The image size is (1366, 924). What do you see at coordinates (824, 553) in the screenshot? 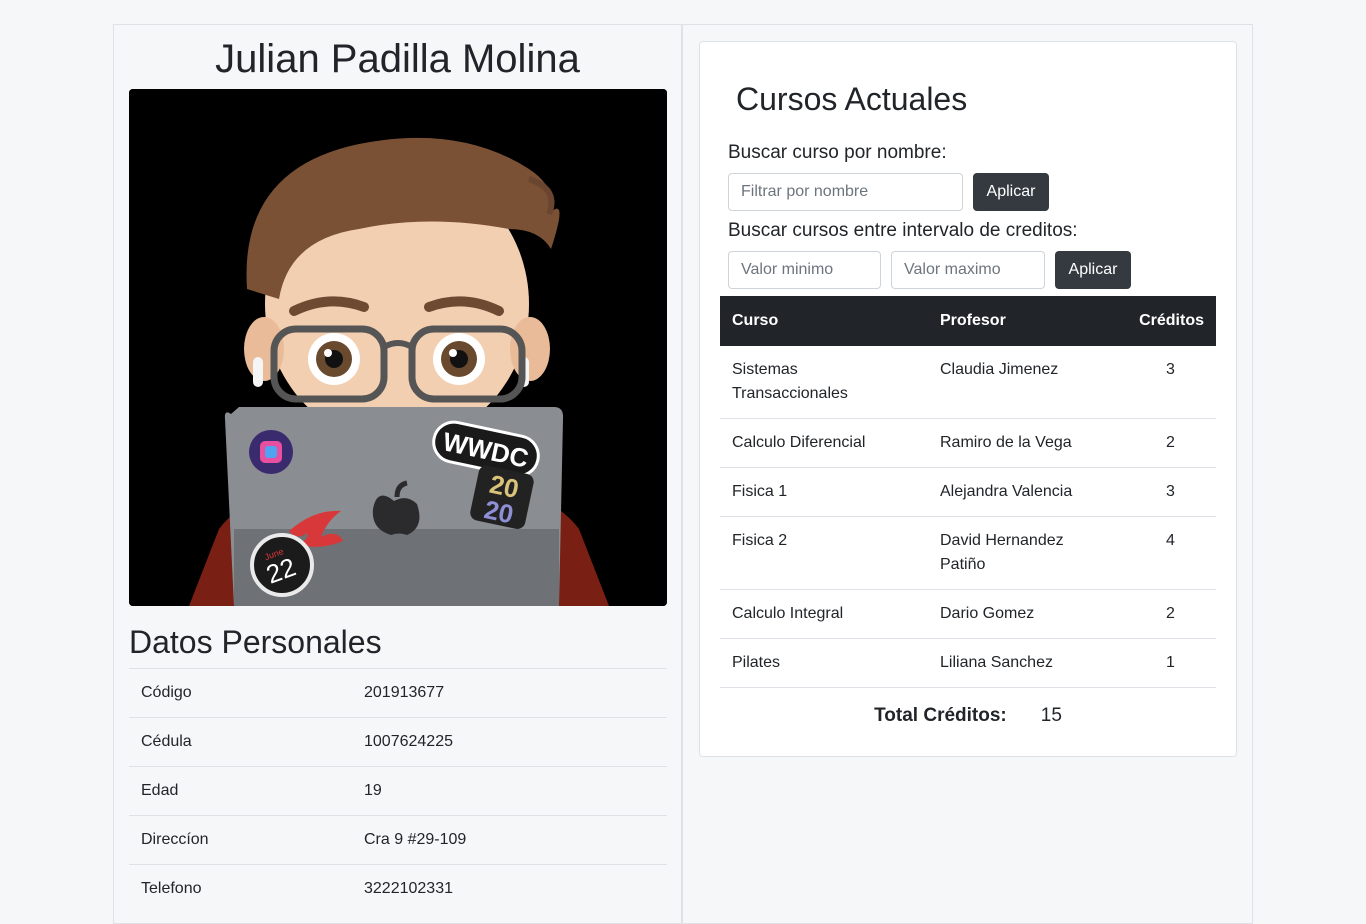
I see `course-name: Fisica 2` at bounding box center [824, 553].